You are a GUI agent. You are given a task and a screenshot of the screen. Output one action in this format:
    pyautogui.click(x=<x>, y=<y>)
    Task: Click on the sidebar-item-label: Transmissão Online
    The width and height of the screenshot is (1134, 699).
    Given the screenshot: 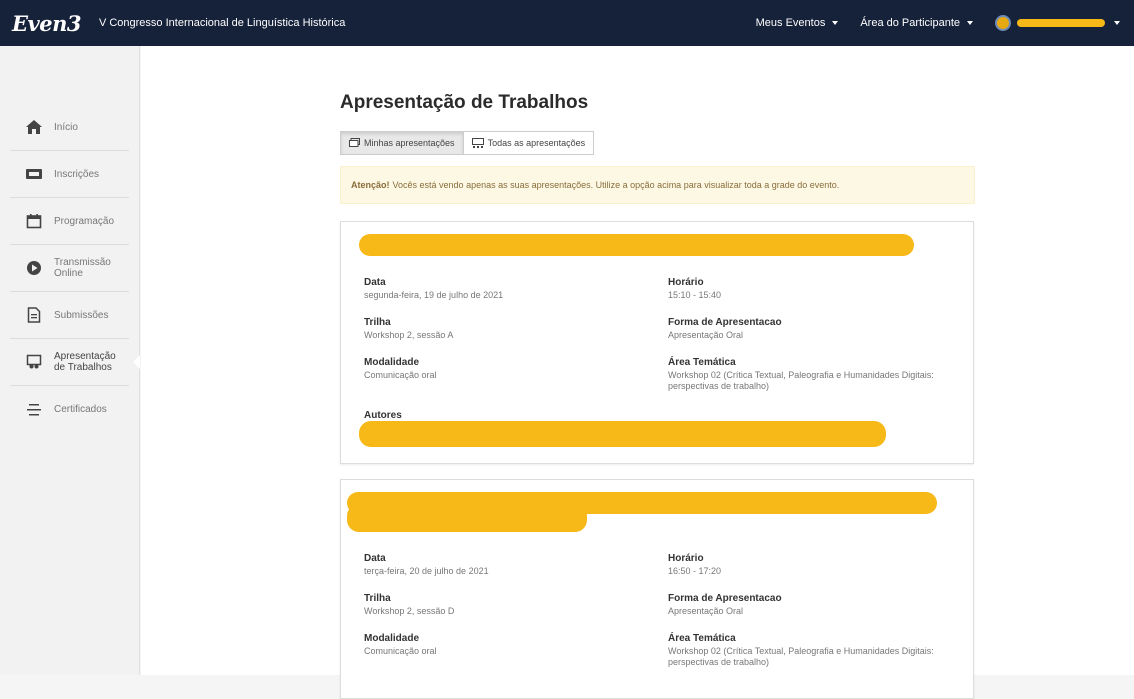 What is the action you would take?
    pyautogui.click(x=82, y=268)
    